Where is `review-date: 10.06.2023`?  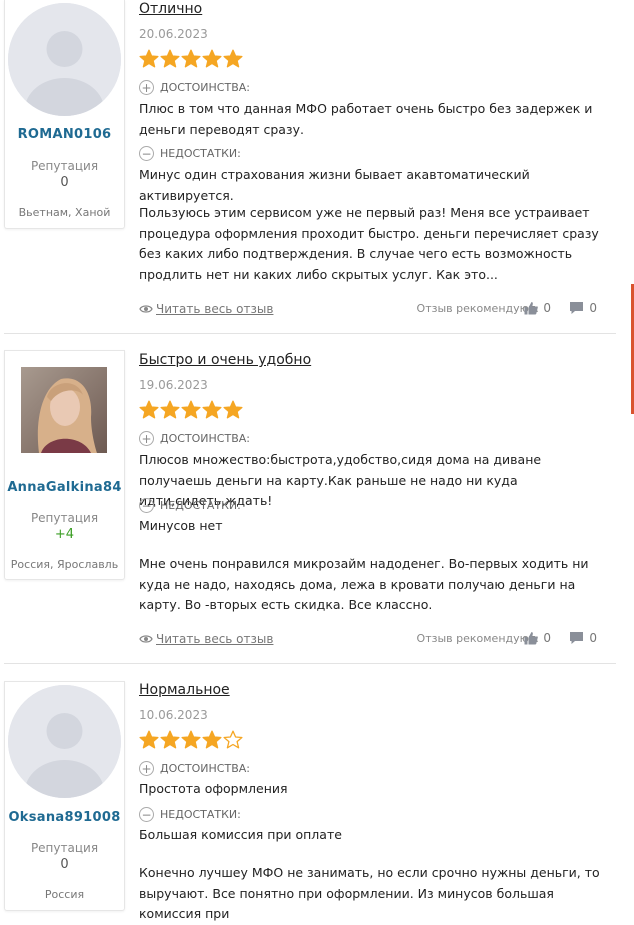
review-date: 10.06.2023 is located at coordinates (173, 715).